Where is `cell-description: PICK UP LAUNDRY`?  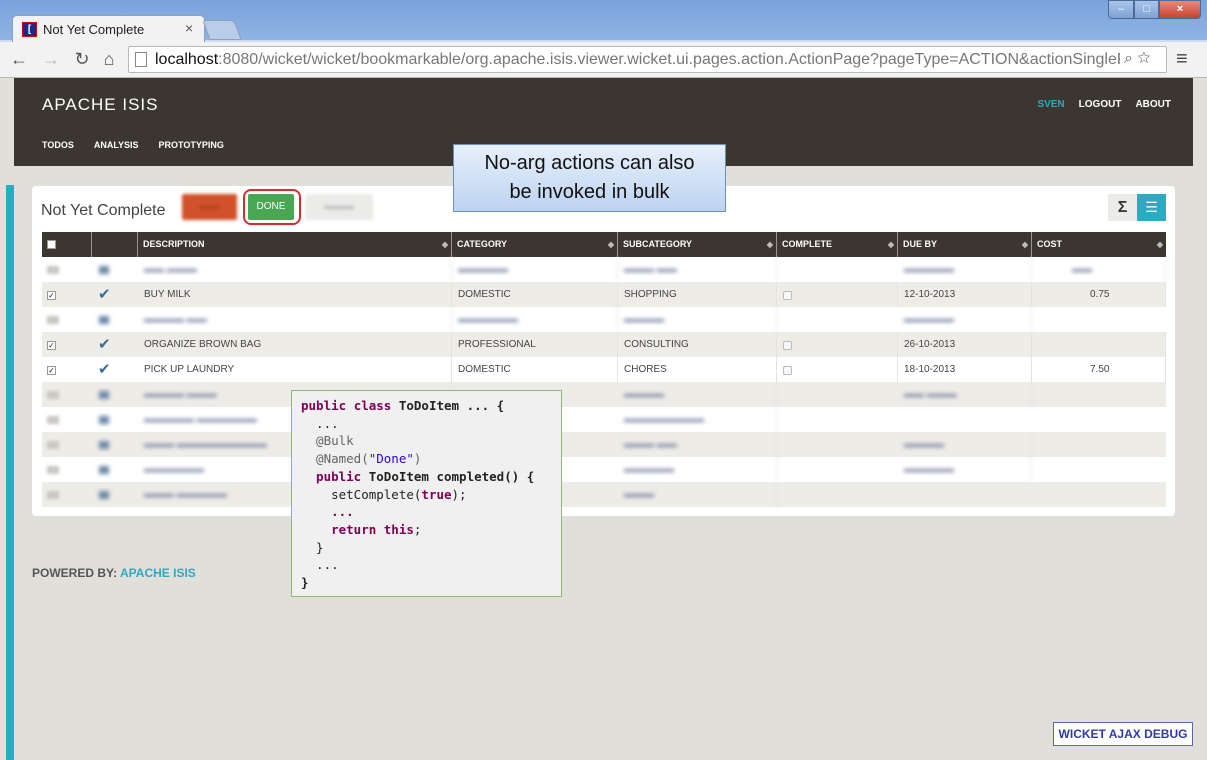 cell-description: PICK UP LAUNDRY is located at coordinates (295, 369).